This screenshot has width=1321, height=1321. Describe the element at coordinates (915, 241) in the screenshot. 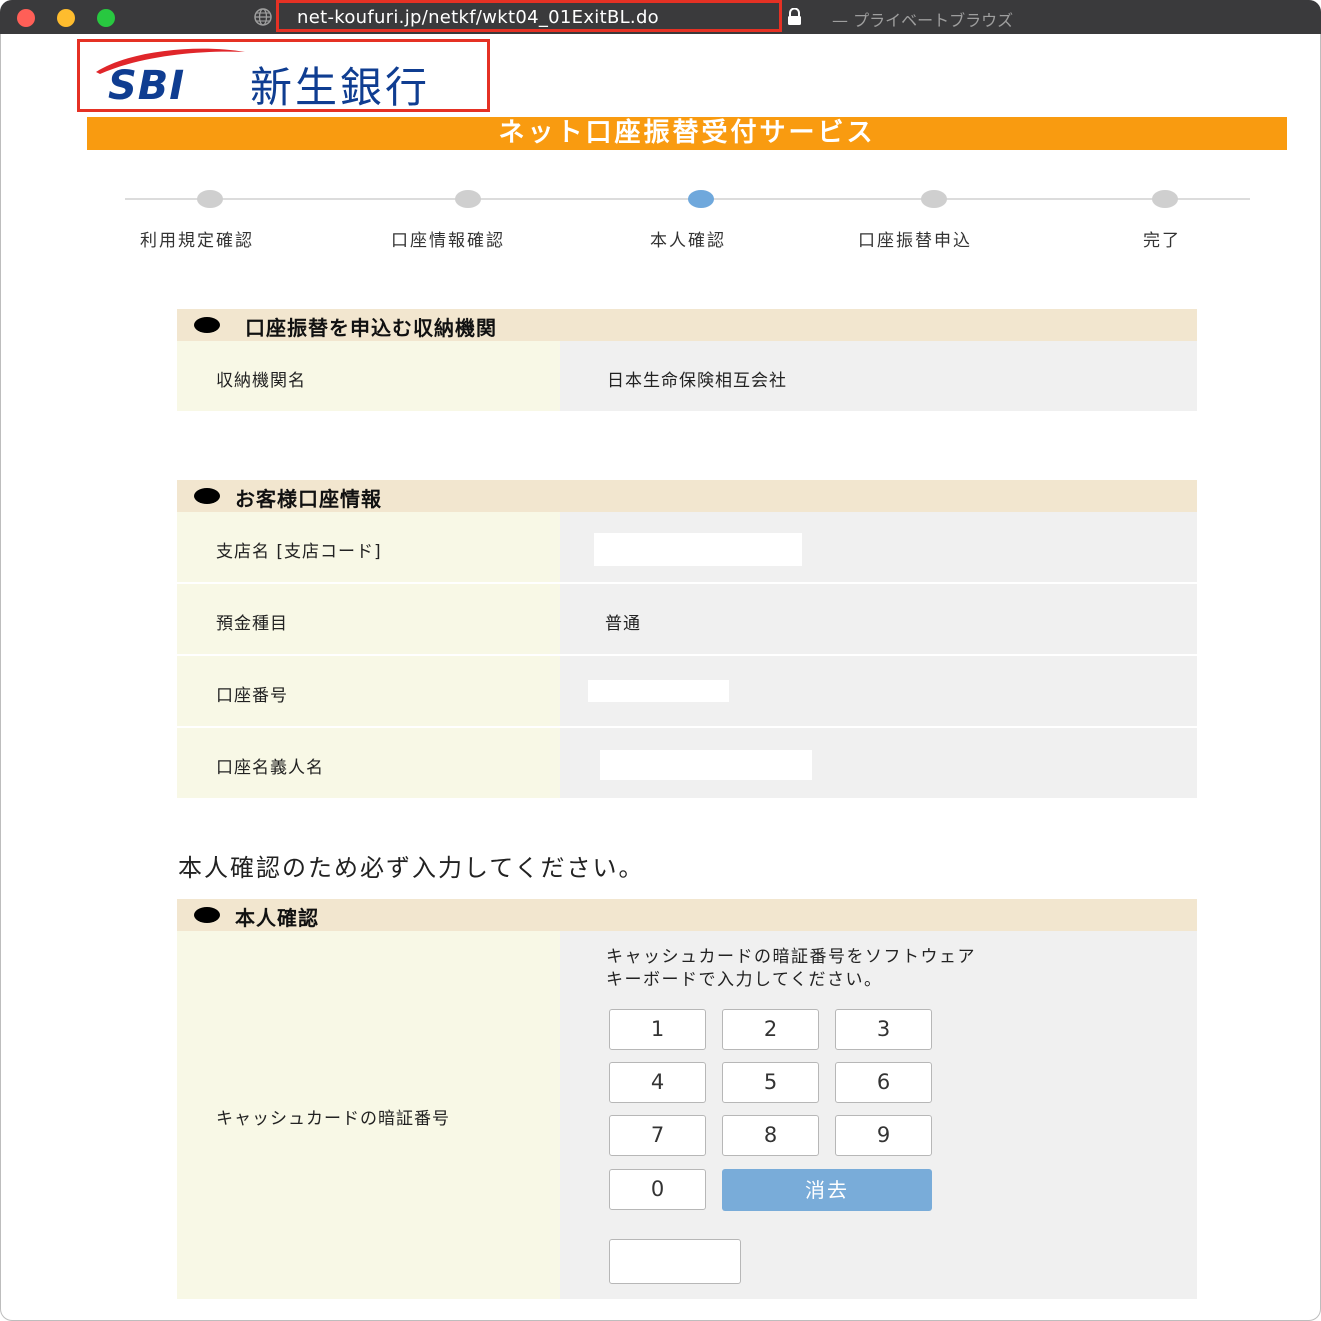

I see `step-label-application: 口座振替申込` at that location.